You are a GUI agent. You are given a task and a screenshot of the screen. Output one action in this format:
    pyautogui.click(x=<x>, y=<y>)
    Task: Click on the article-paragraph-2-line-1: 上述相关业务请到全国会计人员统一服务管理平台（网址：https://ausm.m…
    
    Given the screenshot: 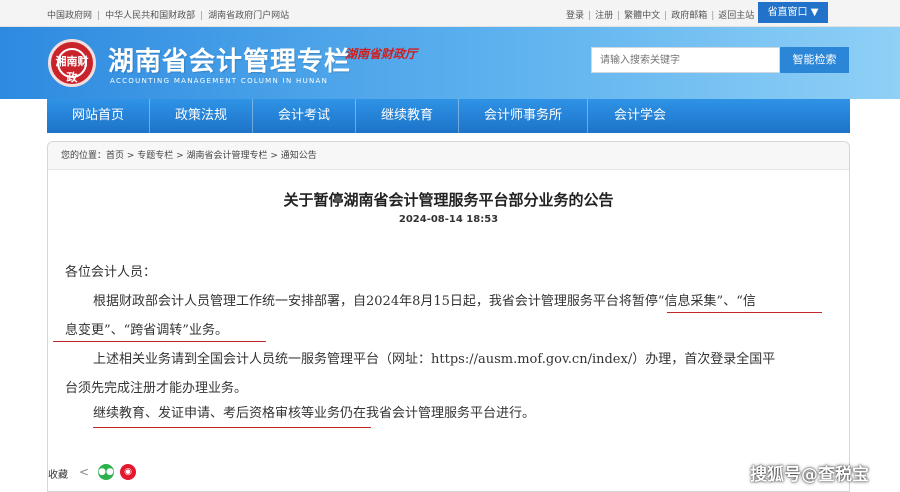 What is the action you would take?
    pyautogui.click(x=434, y=359)
    